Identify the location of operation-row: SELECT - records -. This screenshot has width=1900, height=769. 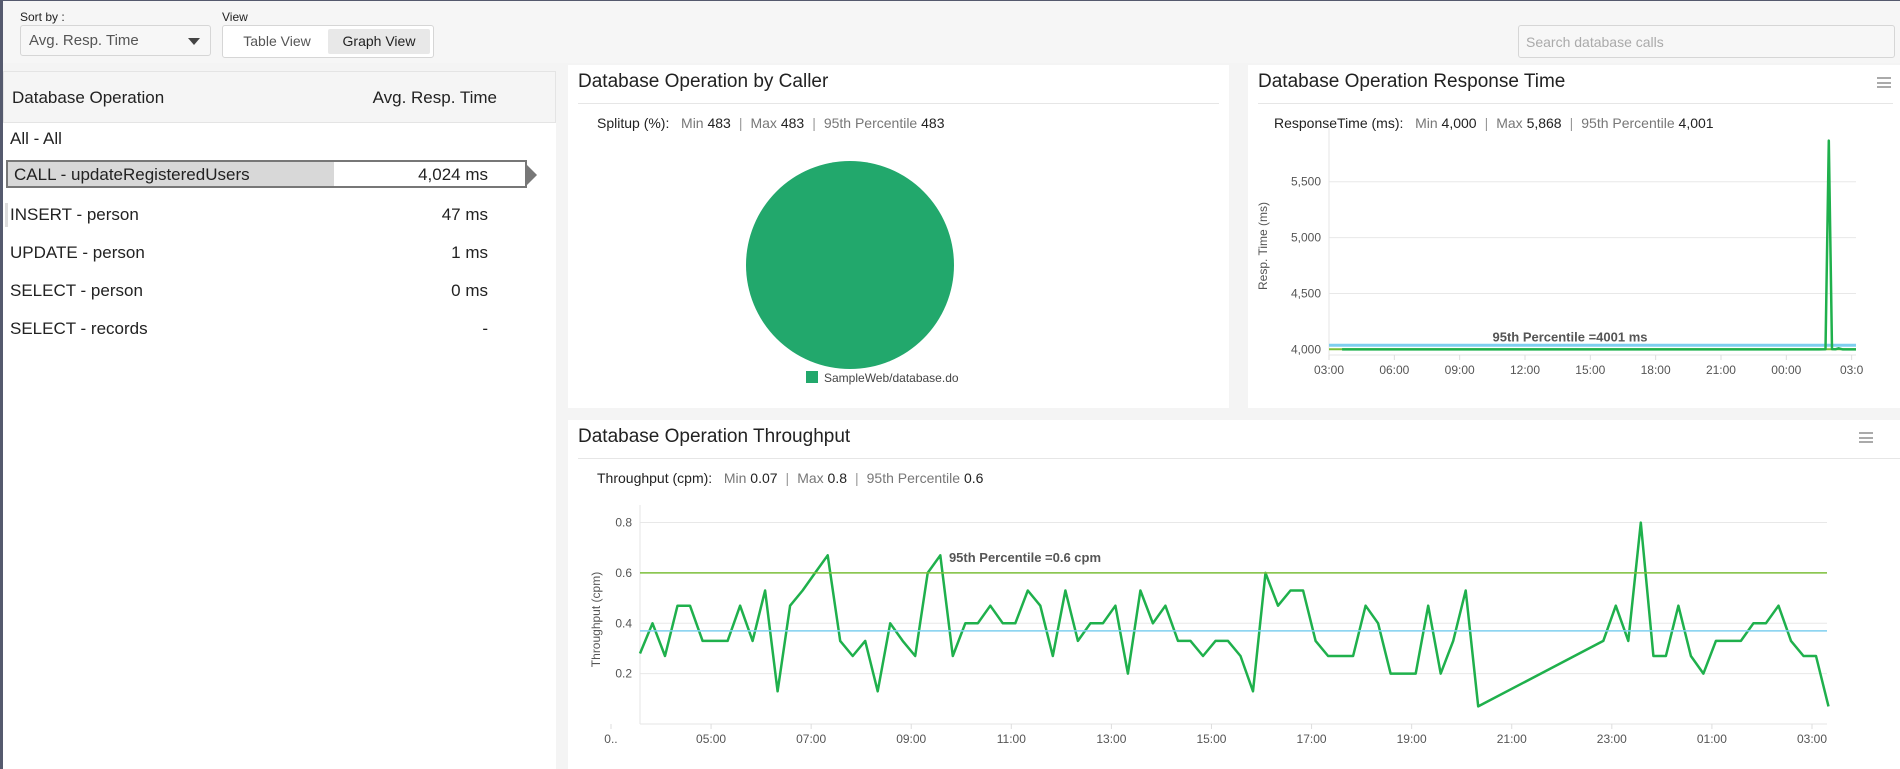
(275, 329).